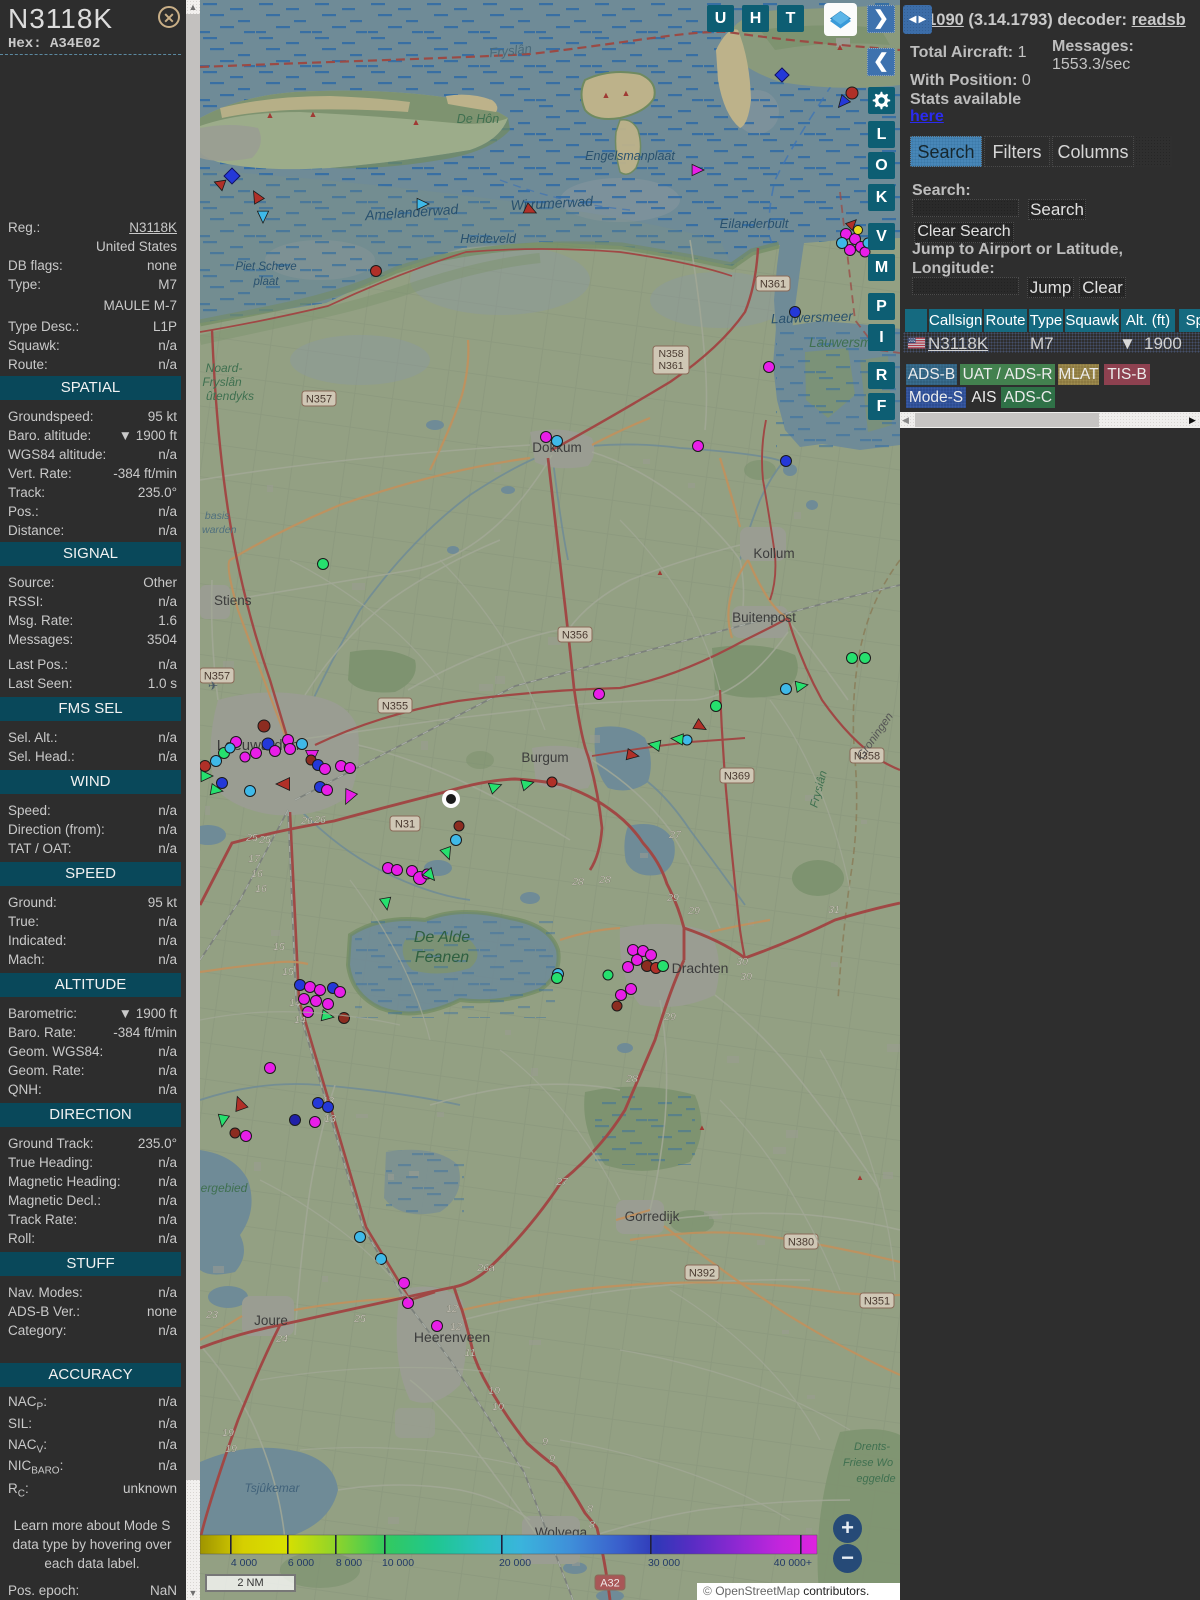  I want to click on svg-text: N392, so click(702, 1274).